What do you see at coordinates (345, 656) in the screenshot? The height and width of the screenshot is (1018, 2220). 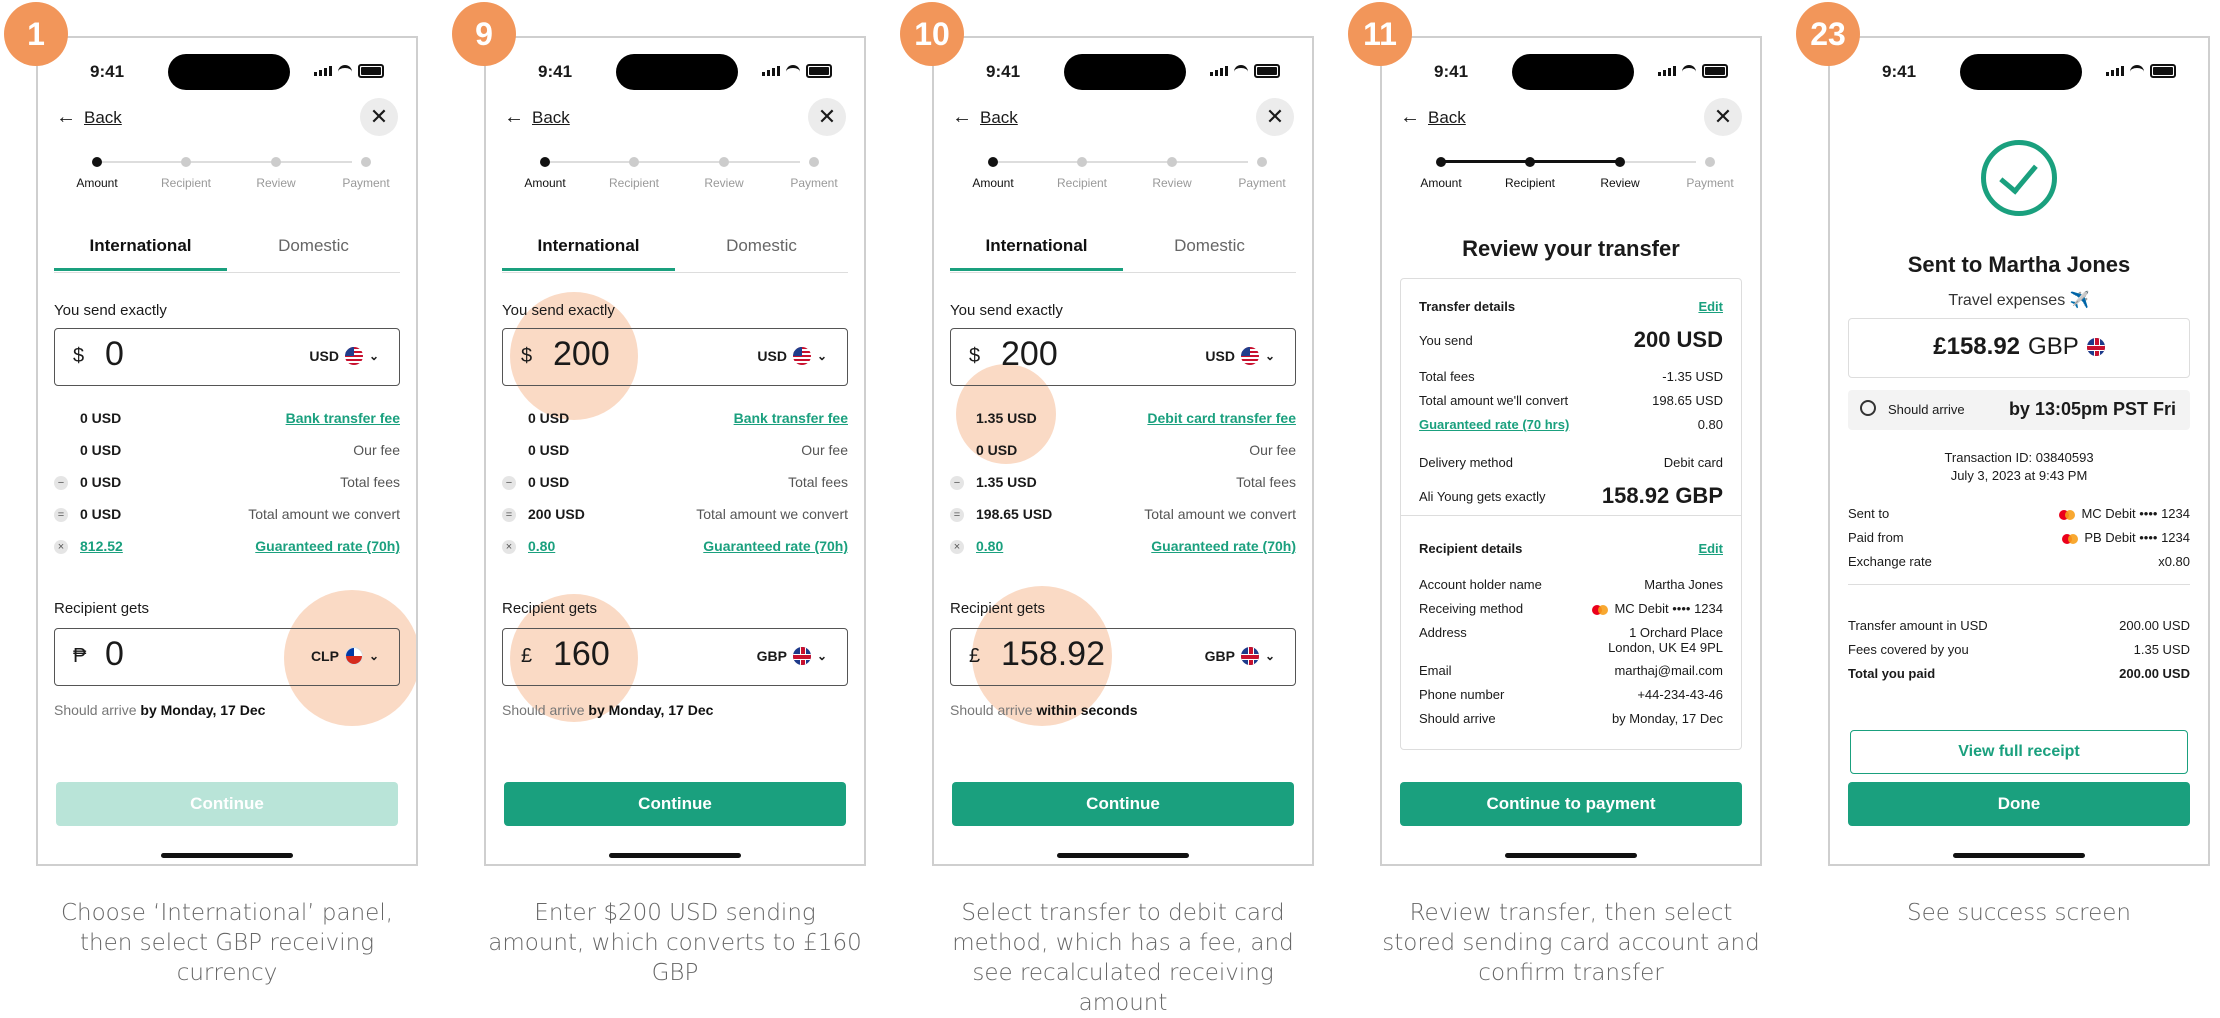 I see `receive-currency-select: CLP ⌄` at bounding box center [345, 656].